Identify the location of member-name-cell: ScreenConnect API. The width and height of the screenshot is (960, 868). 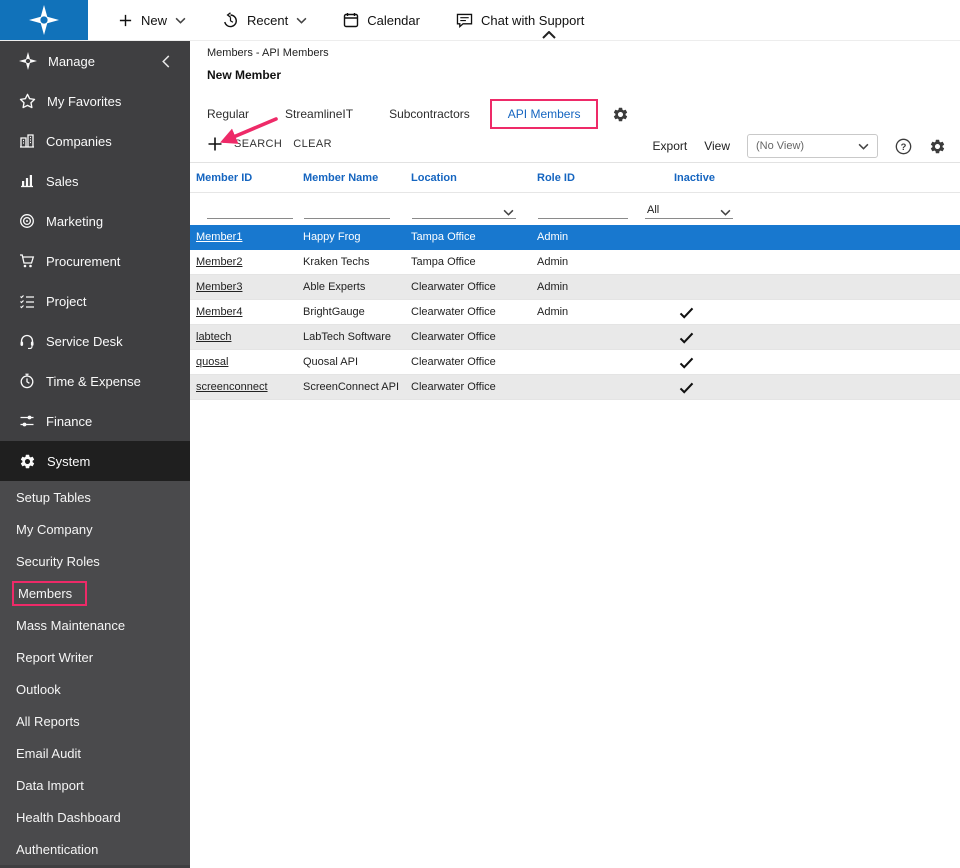
(351, 387).